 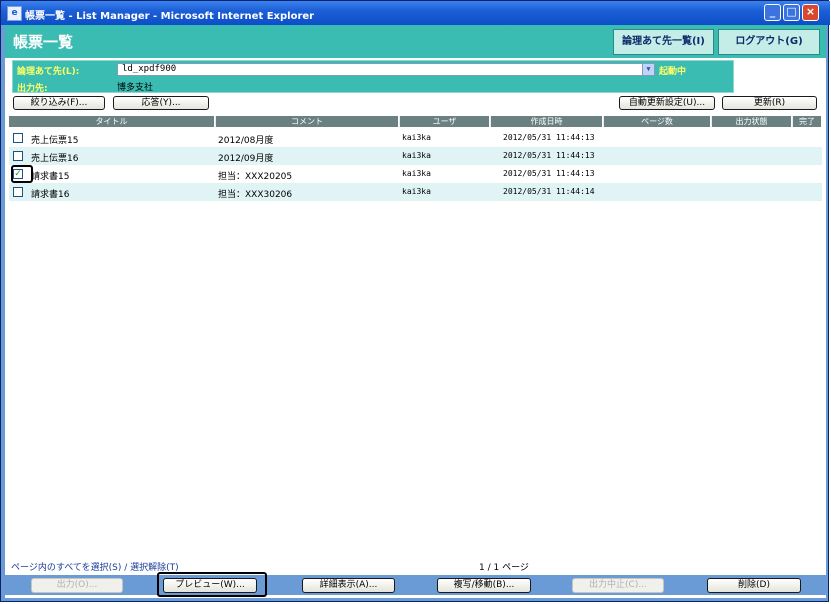 What do you see at coordinates (752, 121) in the screenshot?
I see `col-output-status: 出力状態` at bounding box center [752, 121].